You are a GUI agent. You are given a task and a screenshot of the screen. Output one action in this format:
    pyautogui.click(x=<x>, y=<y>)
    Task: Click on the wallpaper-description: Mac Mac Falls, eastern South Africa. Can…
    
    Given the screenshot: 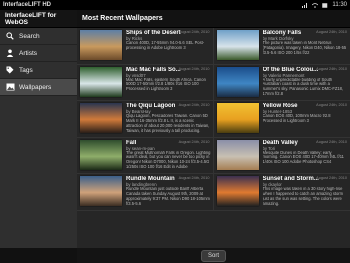 What is the action you would take?
    pyautogui.click(x=166, y=84)
    